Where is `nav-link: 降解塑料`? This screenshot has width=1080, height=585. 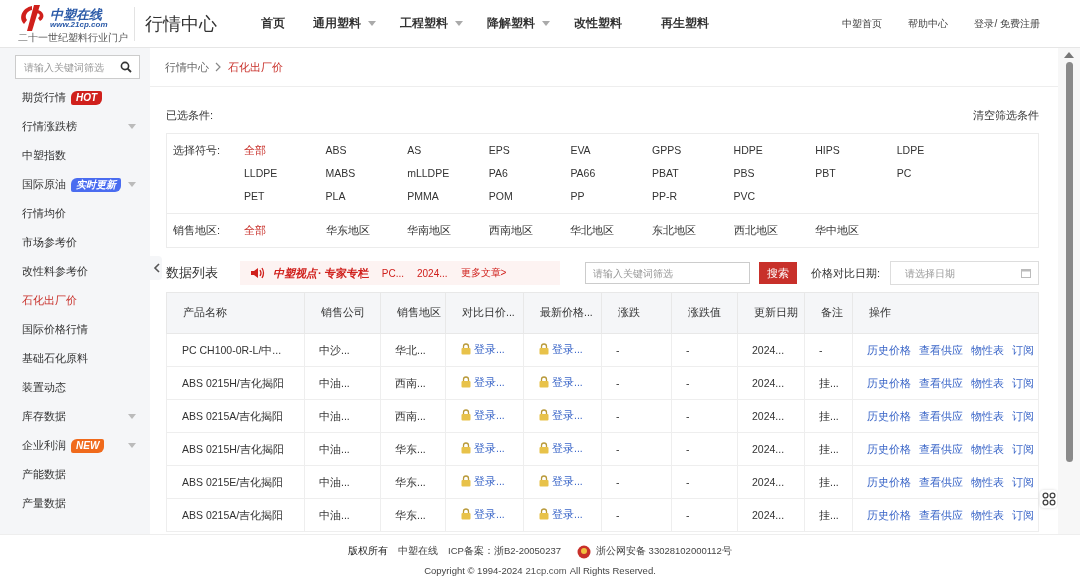 nav-link: 降解塑料 is located at coordinates (530, 23).